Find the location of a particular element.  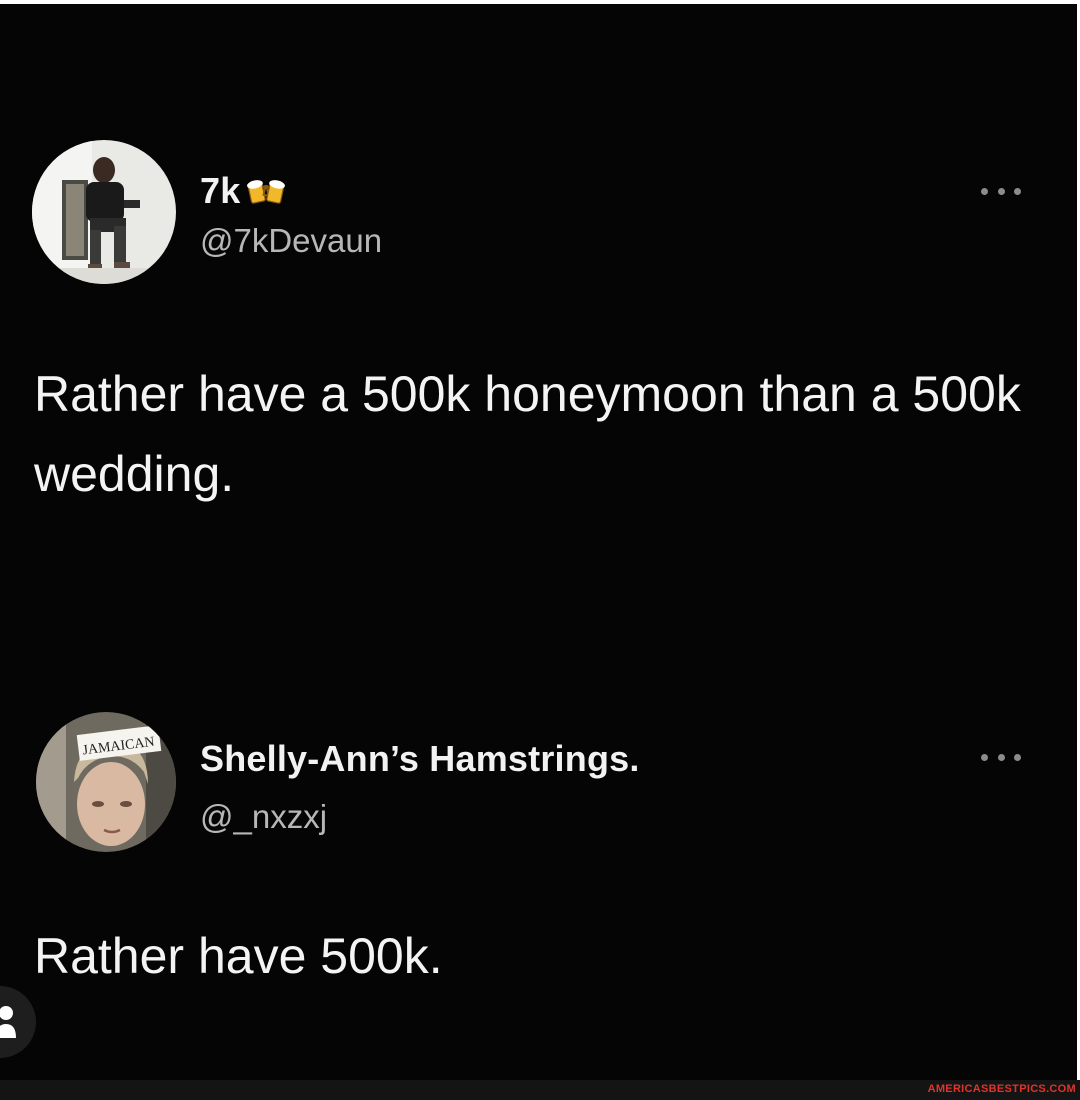

name-row: Shelly-Ann’s Hamstrings. is located at coordinates (420, 759).